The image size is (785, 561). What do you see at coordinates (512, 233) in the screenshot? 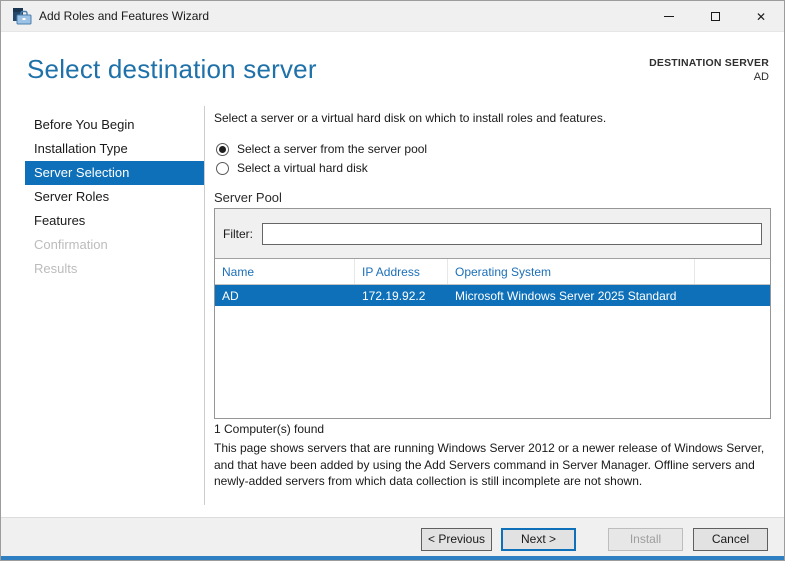
I see `filter-input` at bounding box center [512, 233].